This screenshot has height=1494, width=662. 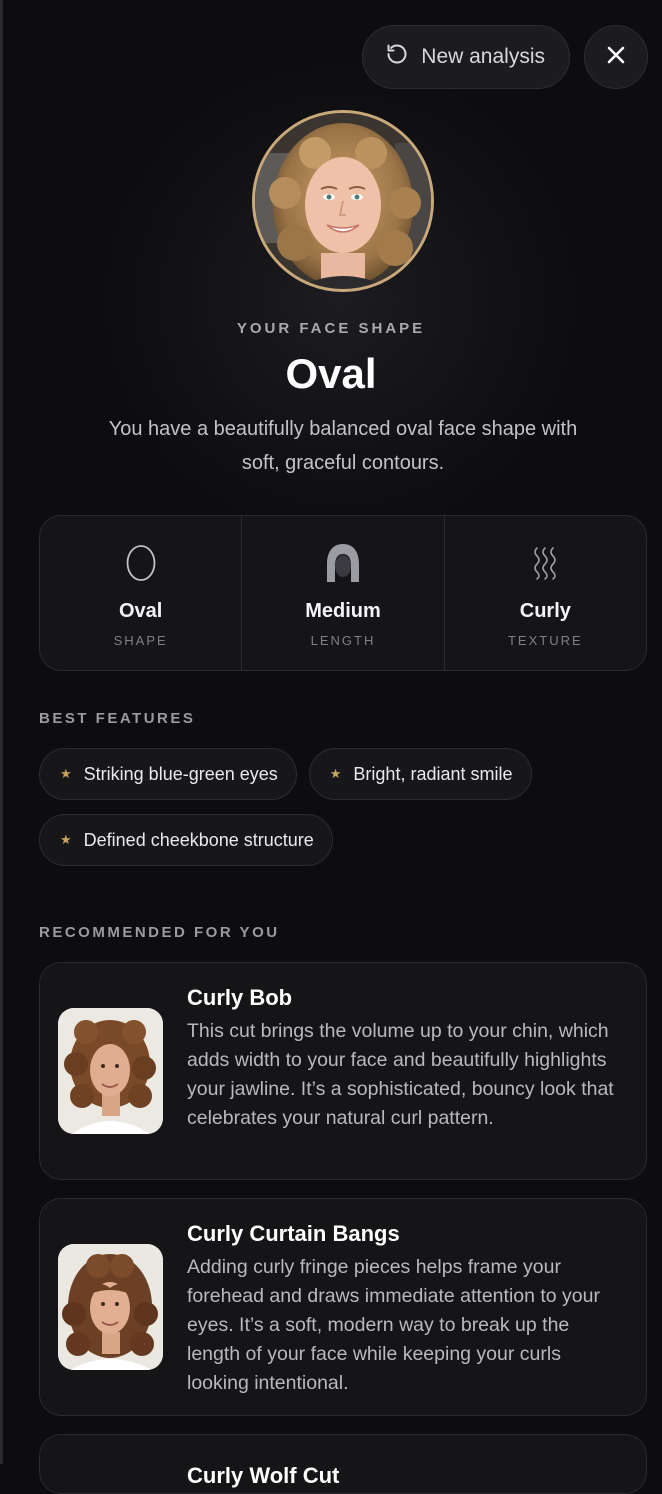 I want to click on recommended-heading: RECOMMENDED FOR YOU, so click(x=159, y=932).